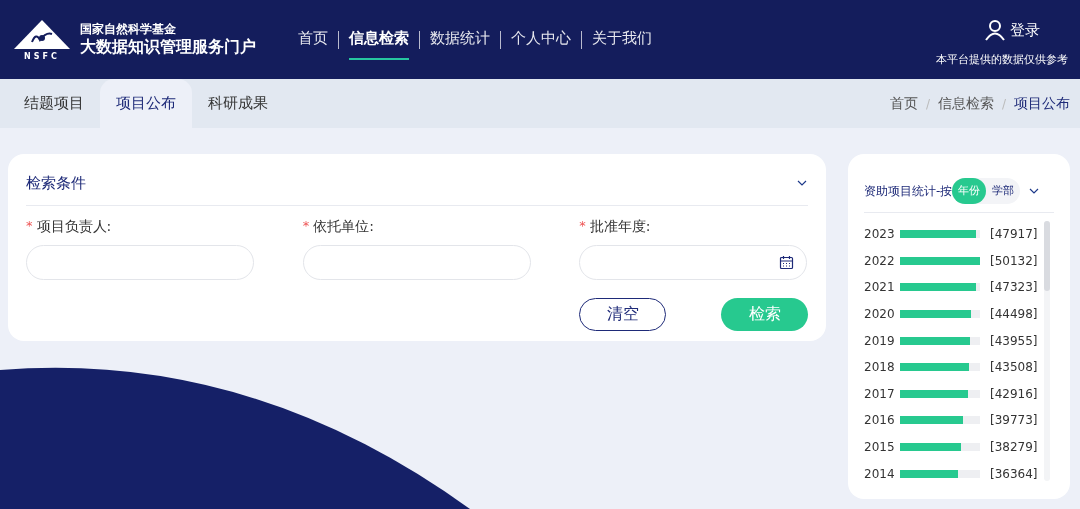 Image resolution: width=1080 pixels, height=509 pixels. What do you see at coordinates (995, 30) in the screenshot?
I see `user-icon` at bounding box center [995, 30].